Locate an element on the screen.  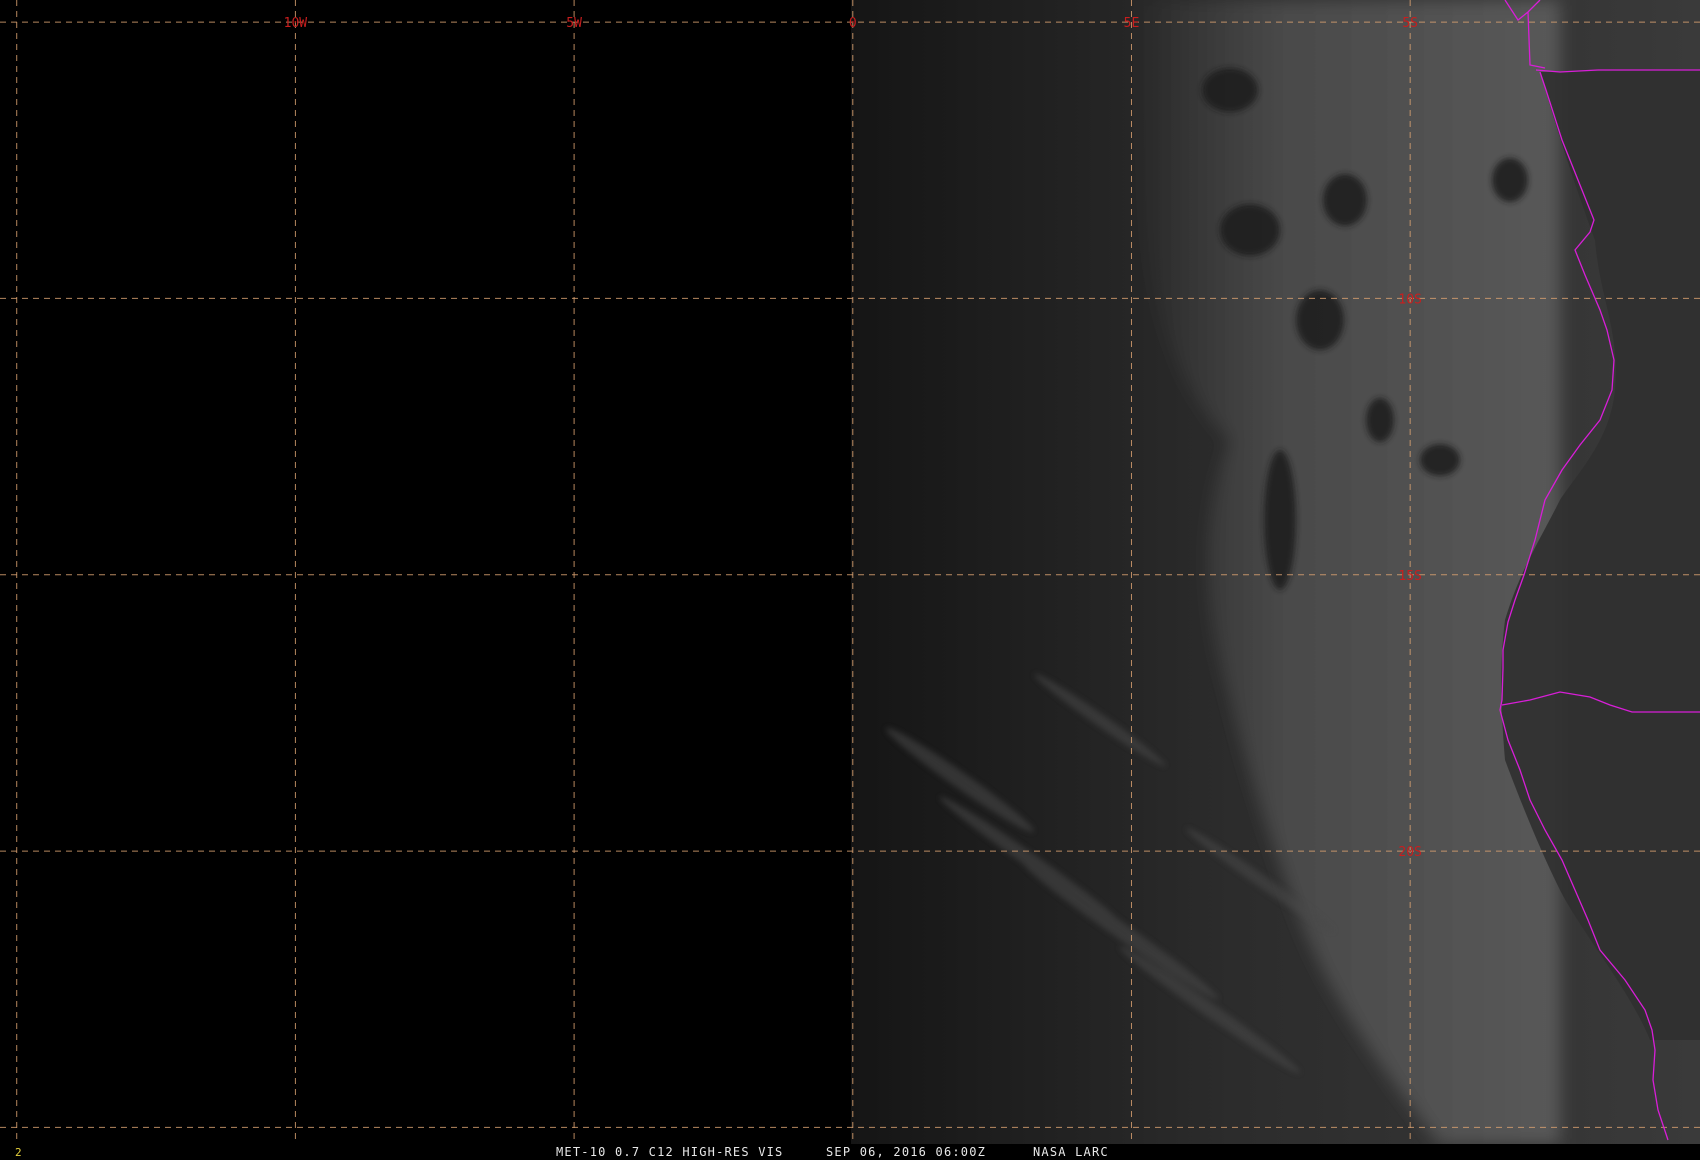
longitude-label: 5E is located at coordinates (1132, 23).